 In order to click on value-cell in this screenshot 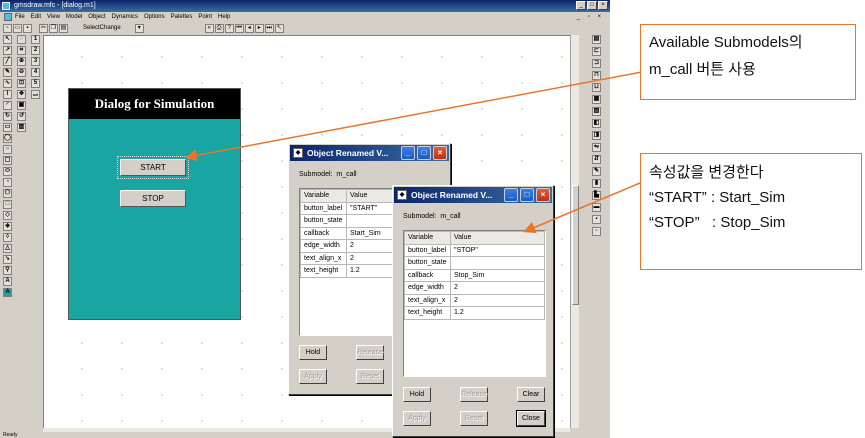, I will do `click(497, 263)`.